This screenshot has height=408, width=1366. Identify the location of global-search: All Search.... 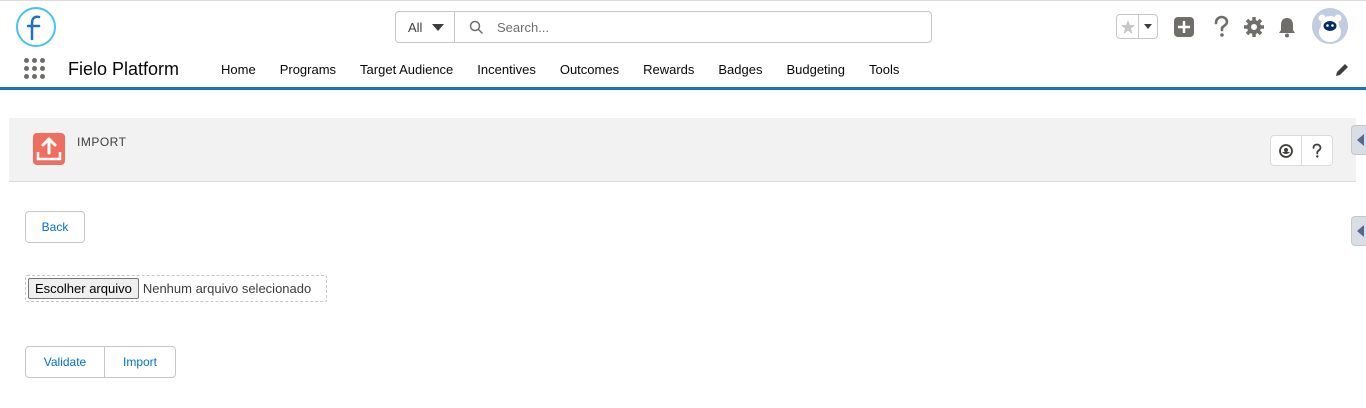
(663, 27).